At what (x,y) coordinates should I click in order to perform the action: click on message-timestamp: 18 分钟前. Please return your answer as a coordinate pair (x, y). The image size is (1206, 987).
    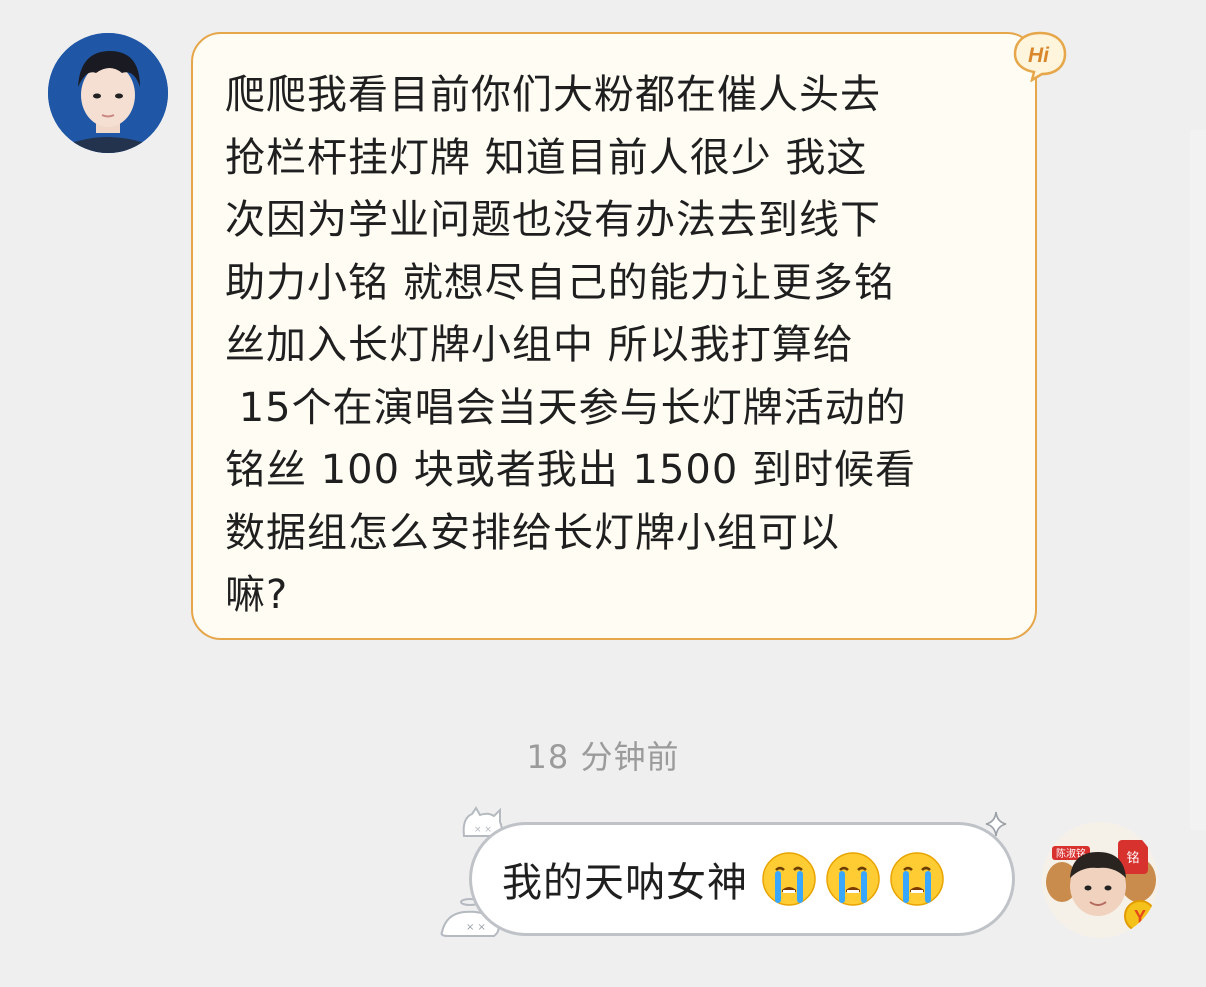
    Looking at the image, I should click on (603, 755).